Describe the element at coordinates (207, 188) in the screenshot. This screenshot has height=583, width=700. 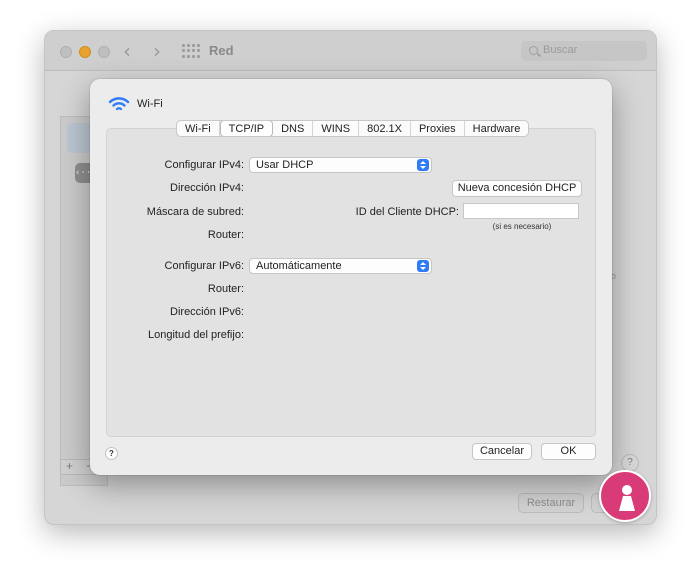
I see `ipv4-address-label: Dirección IPv4:` at that location.